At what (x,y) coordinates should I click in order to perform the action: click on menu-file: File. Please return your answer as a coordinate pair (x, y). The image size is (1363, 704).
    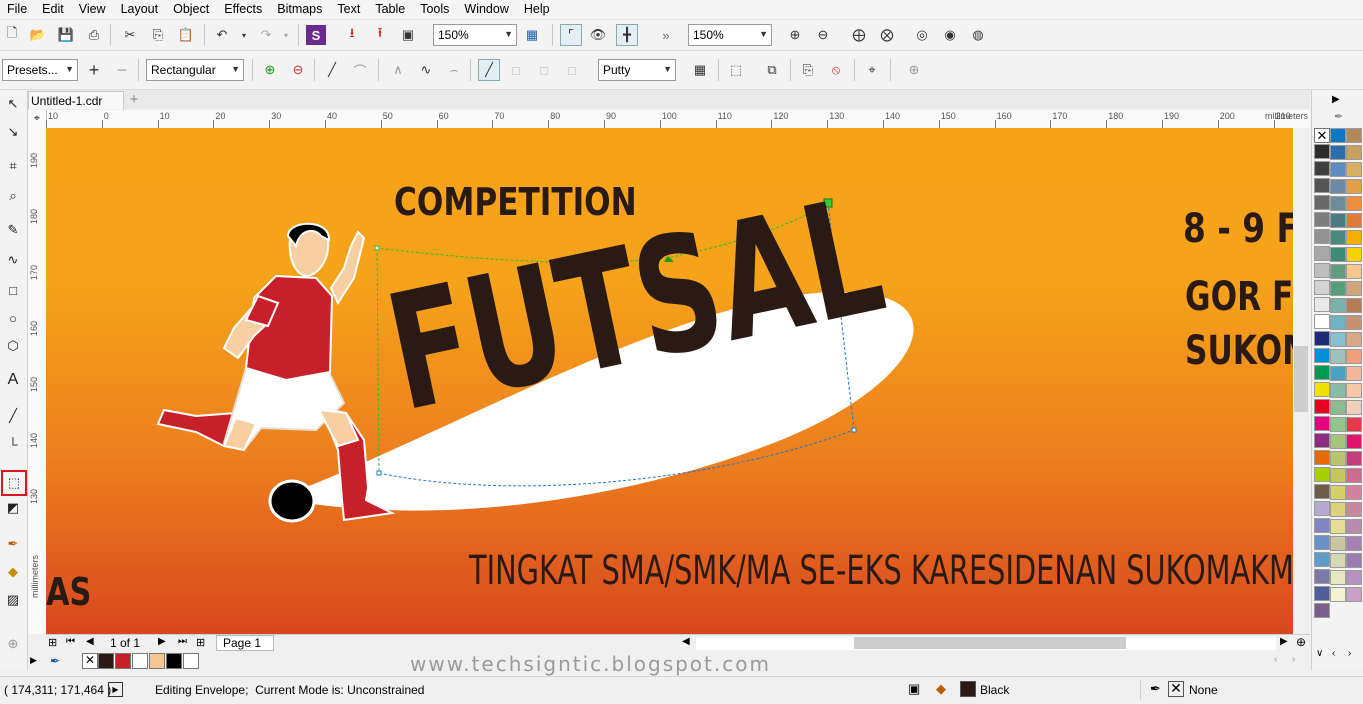
    Looking at the image, I should click on (17, 9).